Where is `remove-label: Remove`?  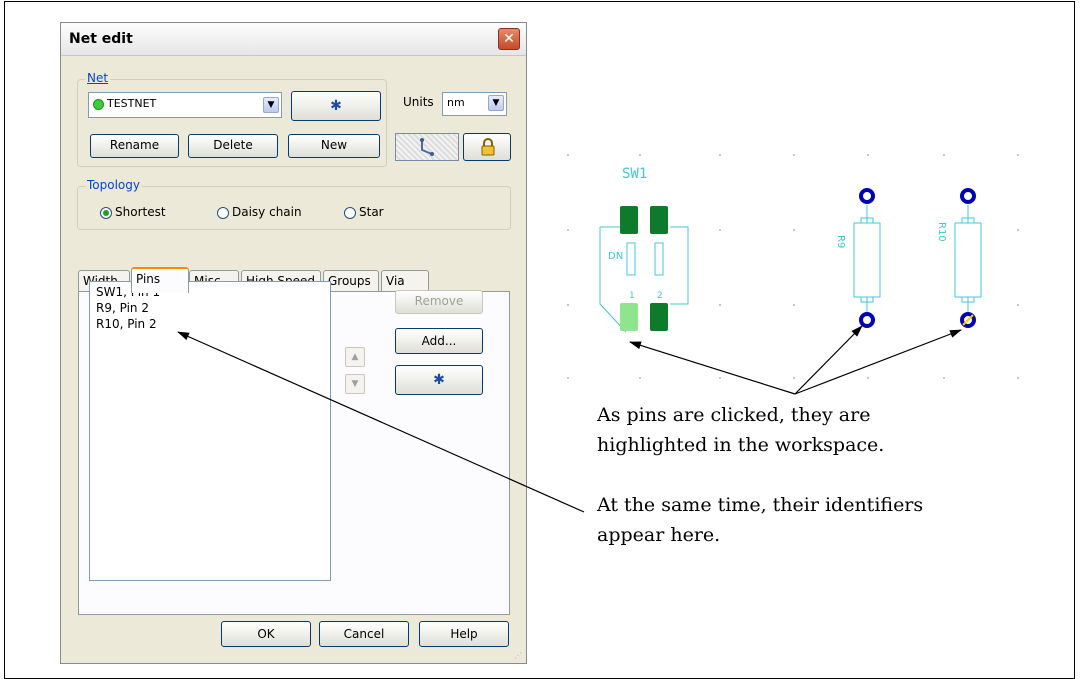
remove-label: Remove is located at coordinates (439, 301).